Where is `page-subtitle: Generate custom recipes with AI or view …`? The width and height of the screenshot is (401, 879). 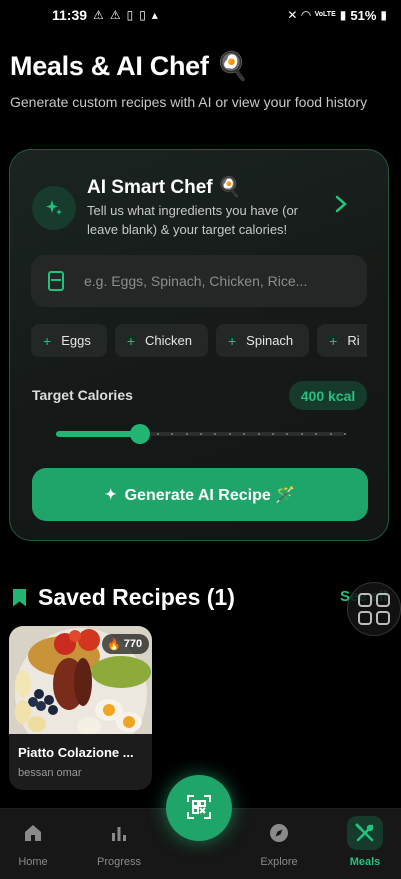 page-subtitle: Generate custom recipes with AI or view … is located at coordinates (189, 102).